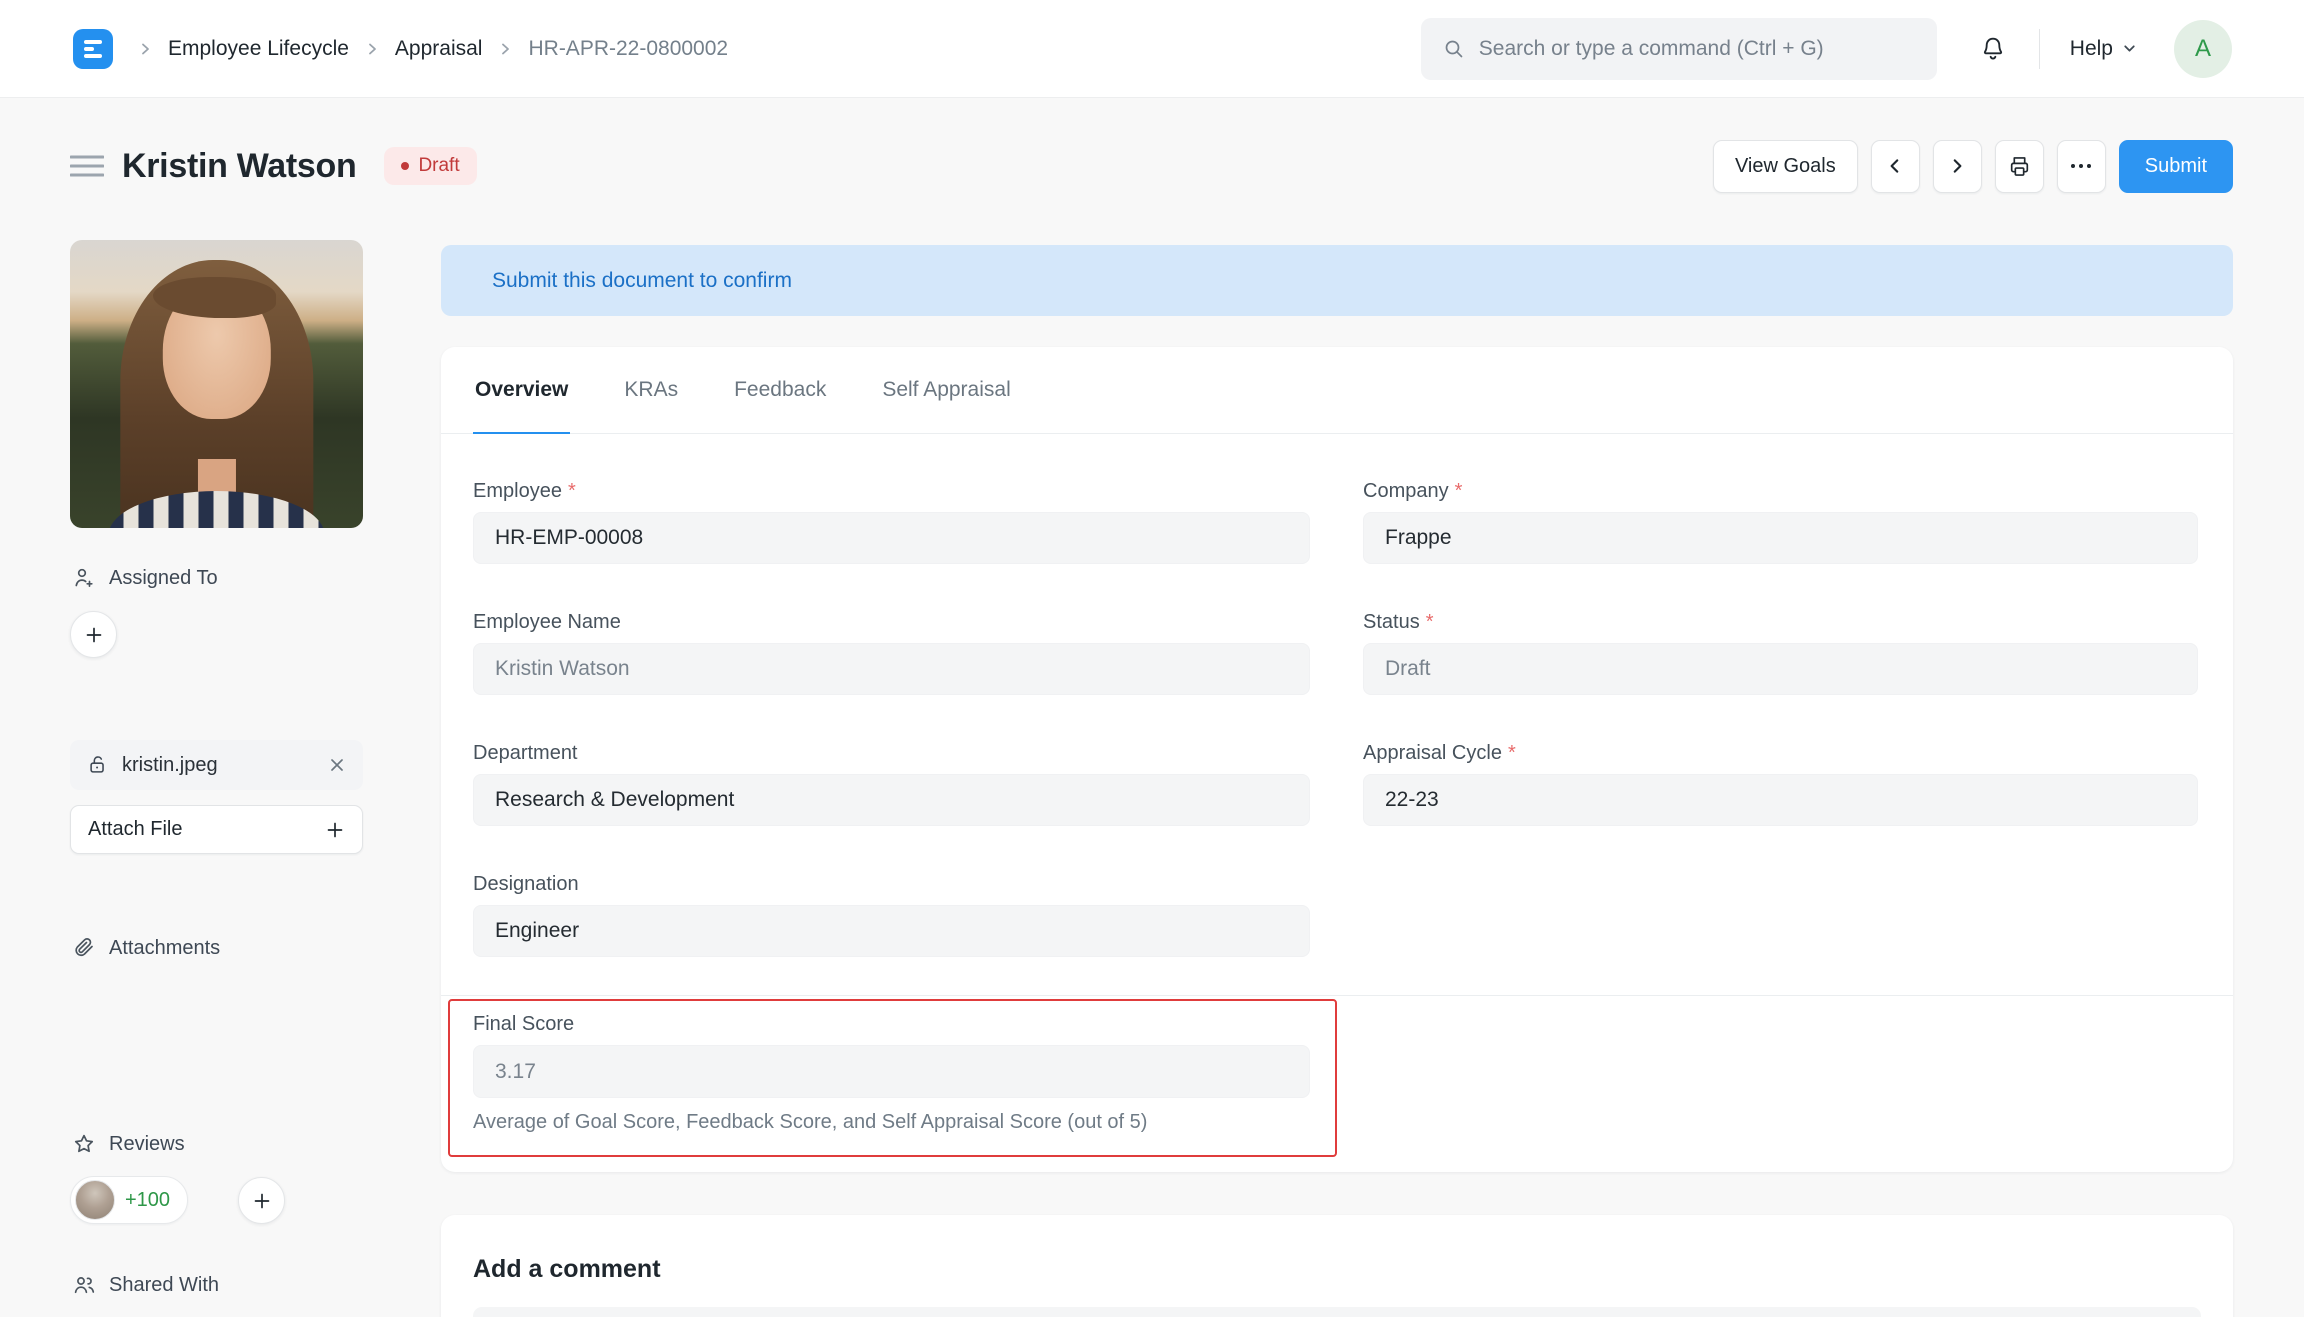 The height and width of the screenshot is (1317, 2304). Describe the element at coordinates (1696, 48) in the screenshot. I see `search-input` at that location.